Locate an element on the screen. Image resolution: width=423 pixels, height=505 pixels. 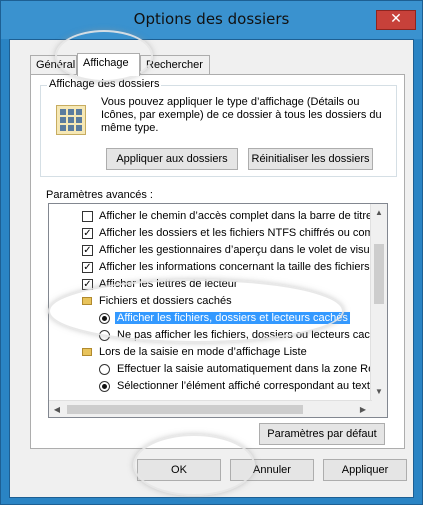
vertical-scrollbar: ▲ ▼ is located at coordinates (378, 310).